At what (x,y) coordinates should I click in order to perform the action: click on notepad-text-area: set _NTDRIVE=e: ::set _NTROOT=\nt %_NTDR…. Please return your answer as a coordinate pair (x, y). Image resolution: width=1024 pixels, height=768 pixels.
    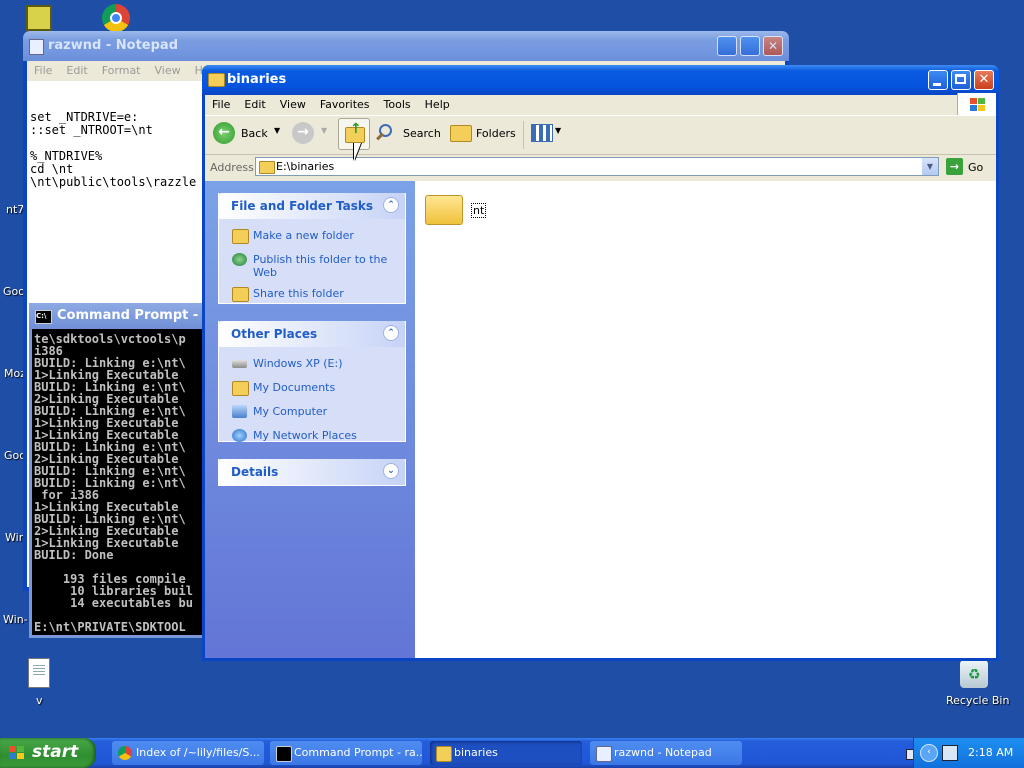
    Looking at the image, I should click on (113, 150).